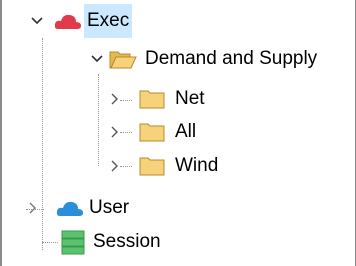 The width and height of the screenshot is (356, 266). I want to click on tree-item-exec: Exec, so click(80, 21).